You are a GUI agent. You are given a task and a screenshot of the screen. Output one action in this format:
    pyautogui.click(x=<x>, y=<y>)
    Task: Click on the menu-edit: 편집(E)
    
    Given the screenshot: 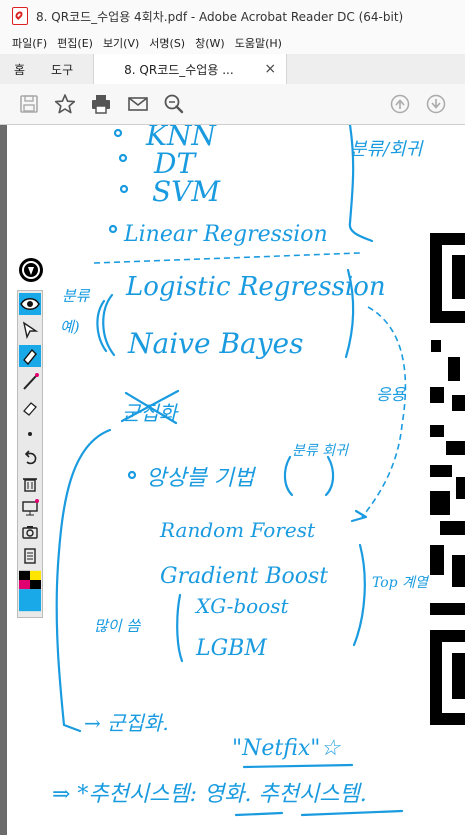 What is the action you would take?
    pyautogui.click(x=75, y=43)
    